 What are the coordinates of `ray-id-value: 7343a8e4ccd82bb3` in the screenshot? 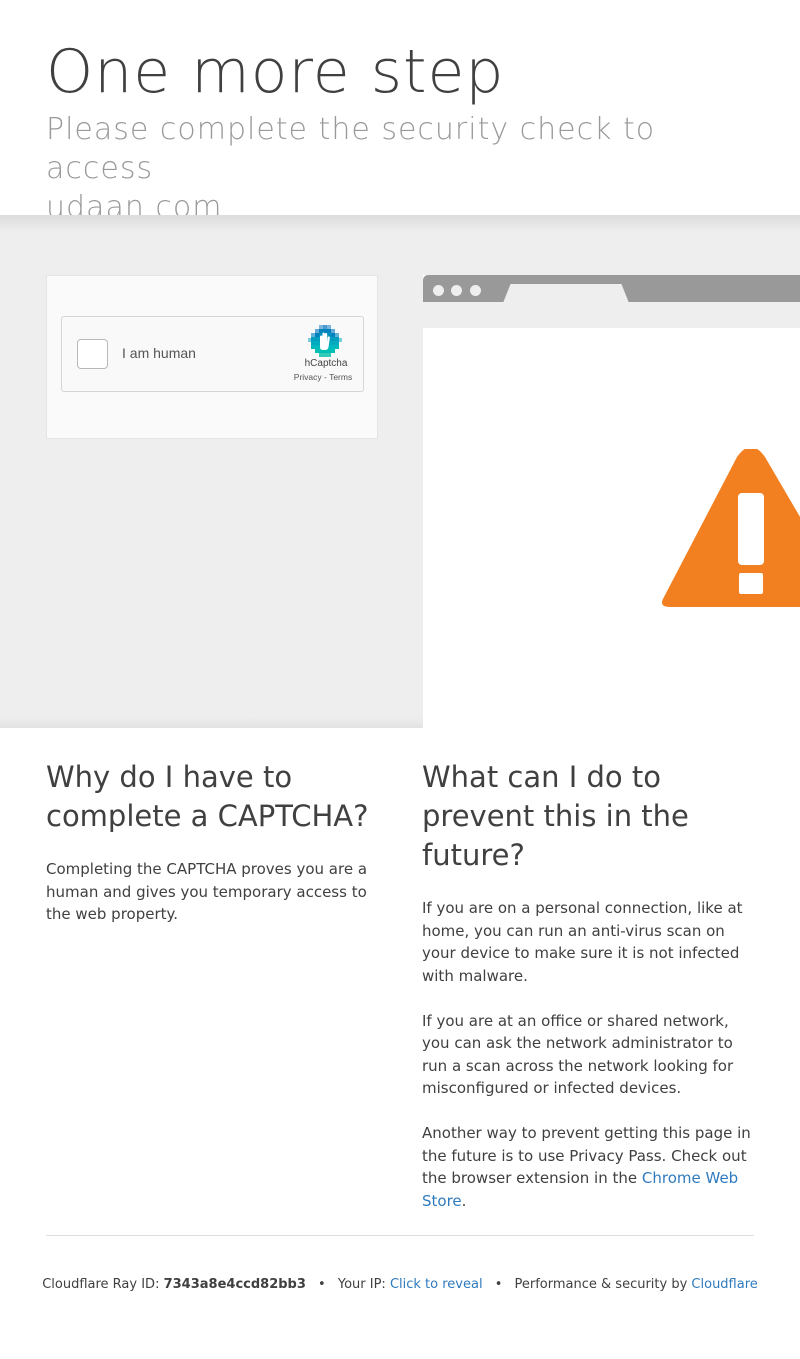 It's located at (234, 1284).